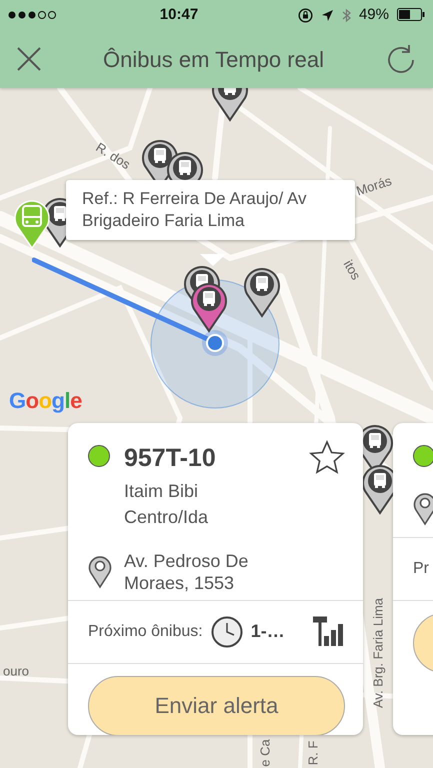 The image size is (433, 768). Describe the element at coordinates (262, 292) in the screenshot. I see `bus-map-pin-icon` at that location.